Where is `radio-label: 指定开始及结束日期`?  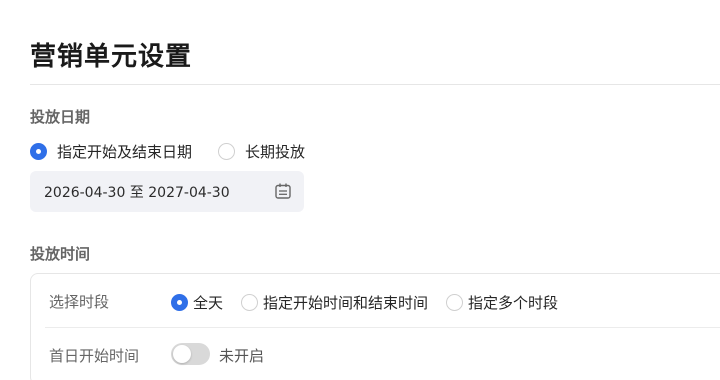 radio-label: 指定开始及结束日期 is located at coordinates (125, 152).